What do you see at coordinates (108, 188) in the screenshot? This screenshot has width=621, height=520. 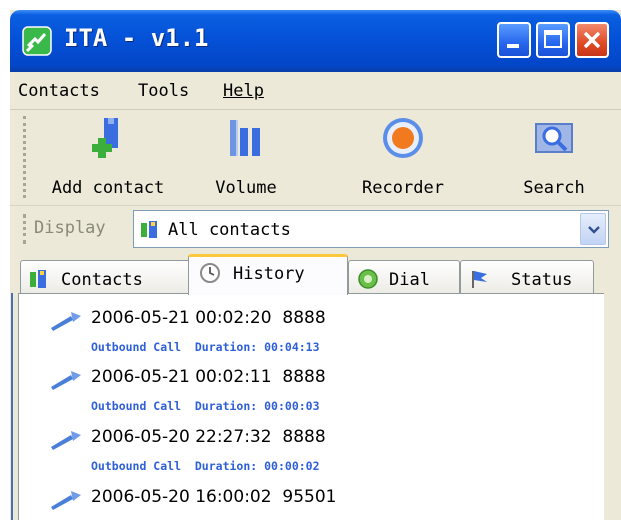 I see `add-contact-label: Add contact` at bounding box center [108, 188].